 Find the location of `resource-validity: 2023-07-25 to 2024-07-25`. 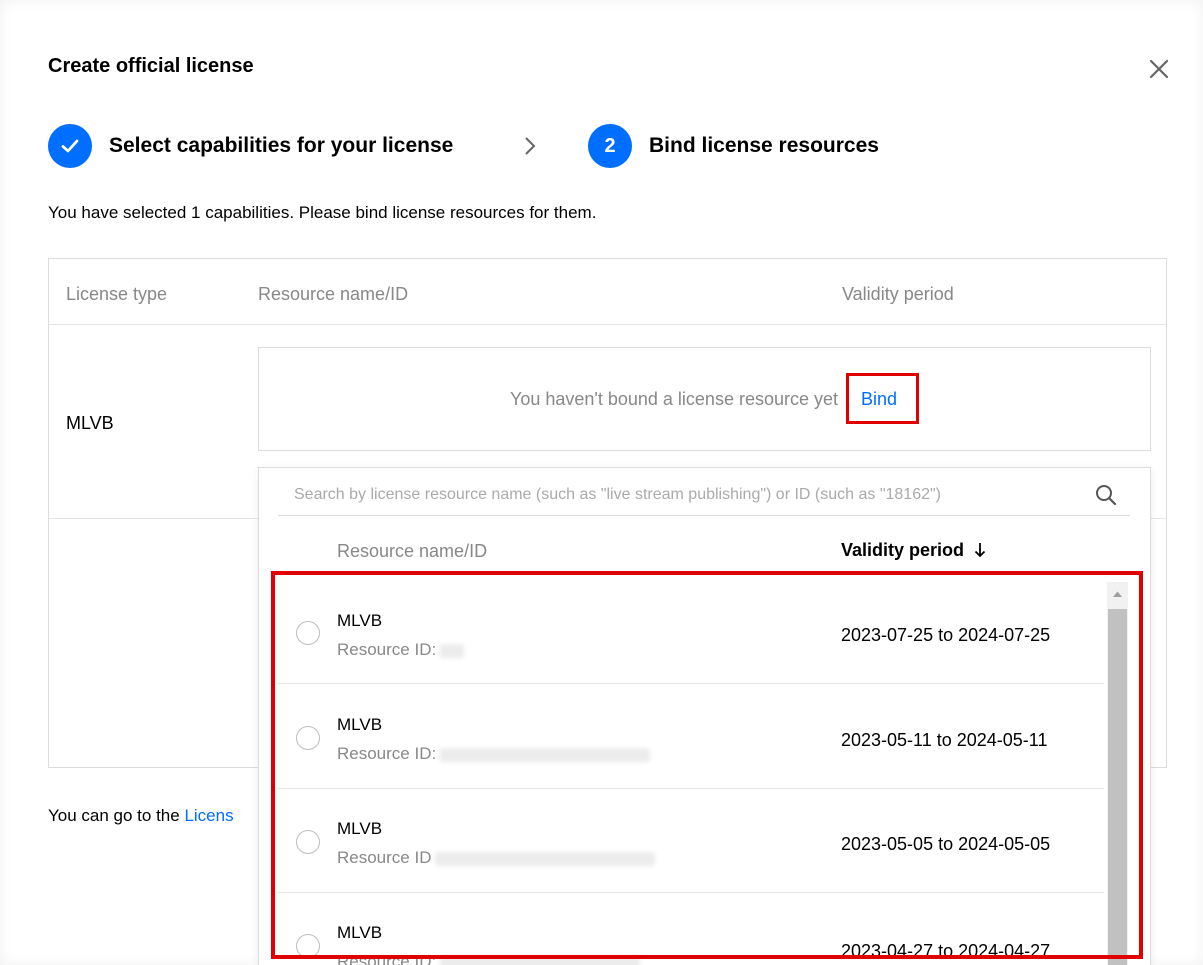

resource-validity: 2023-07-25 to 2024-07-25 is located at coordinates (946, 635).